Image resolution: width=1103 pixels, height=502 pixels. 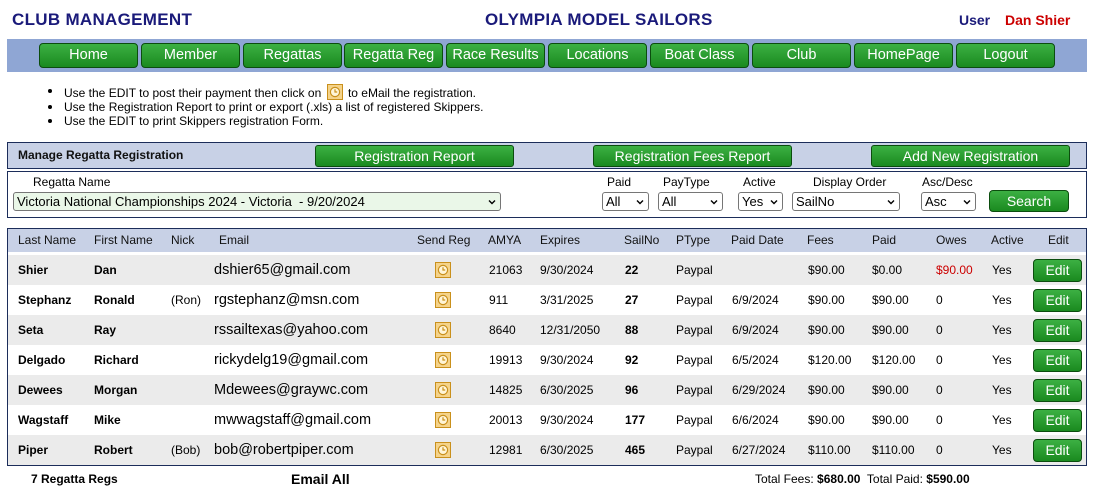 I want to click on nav-member-button: Member, so click(x=190, y=55).